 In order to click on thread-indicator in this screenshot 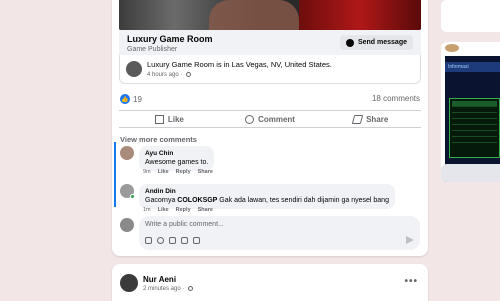, I will do `click(115, 174)`.